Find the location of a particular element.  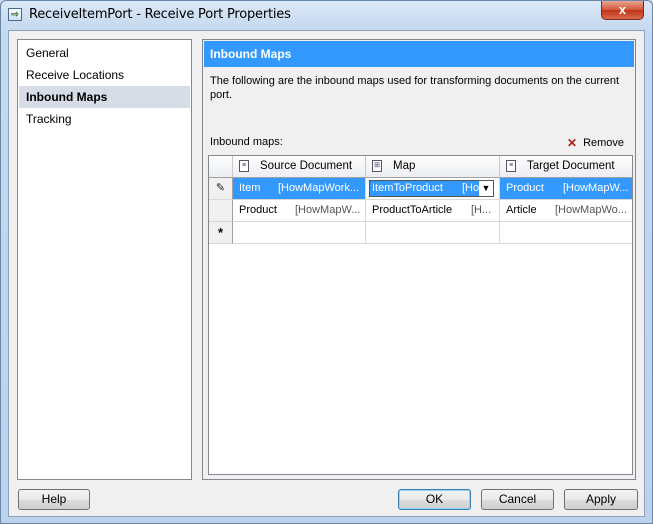

receive-port-icon: ⇨ is located at coordinates (15, 14).